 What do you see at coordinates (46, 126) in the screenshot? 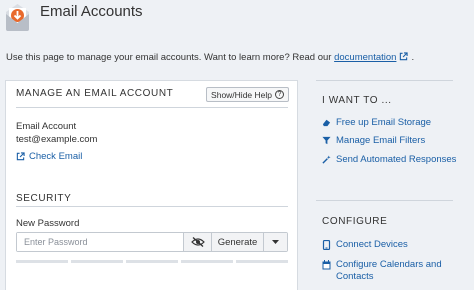
I see `email-account-label: Email Account` at bounding box center [46, 126].